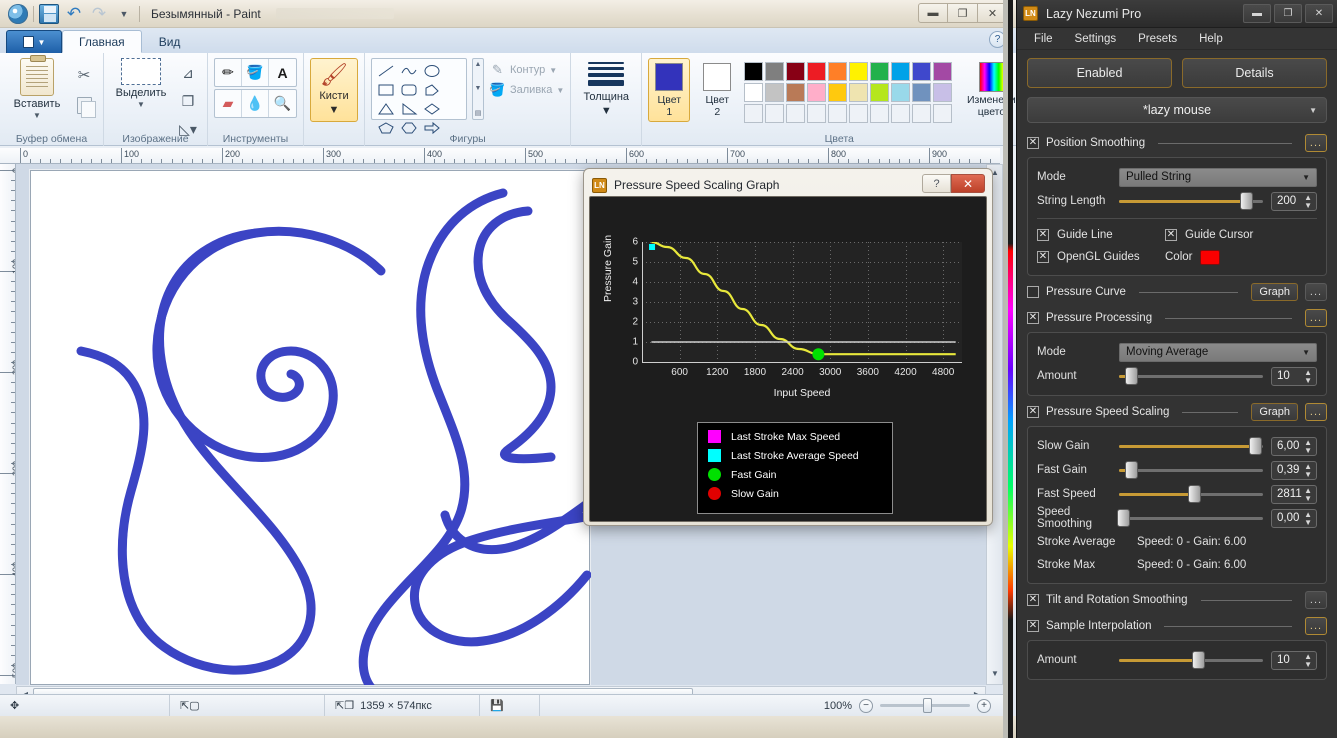  Describe the element at coordinates (1294, 201) in the screenshot. I see `string-length-spinner: 200 ▲ ▼` at that location.